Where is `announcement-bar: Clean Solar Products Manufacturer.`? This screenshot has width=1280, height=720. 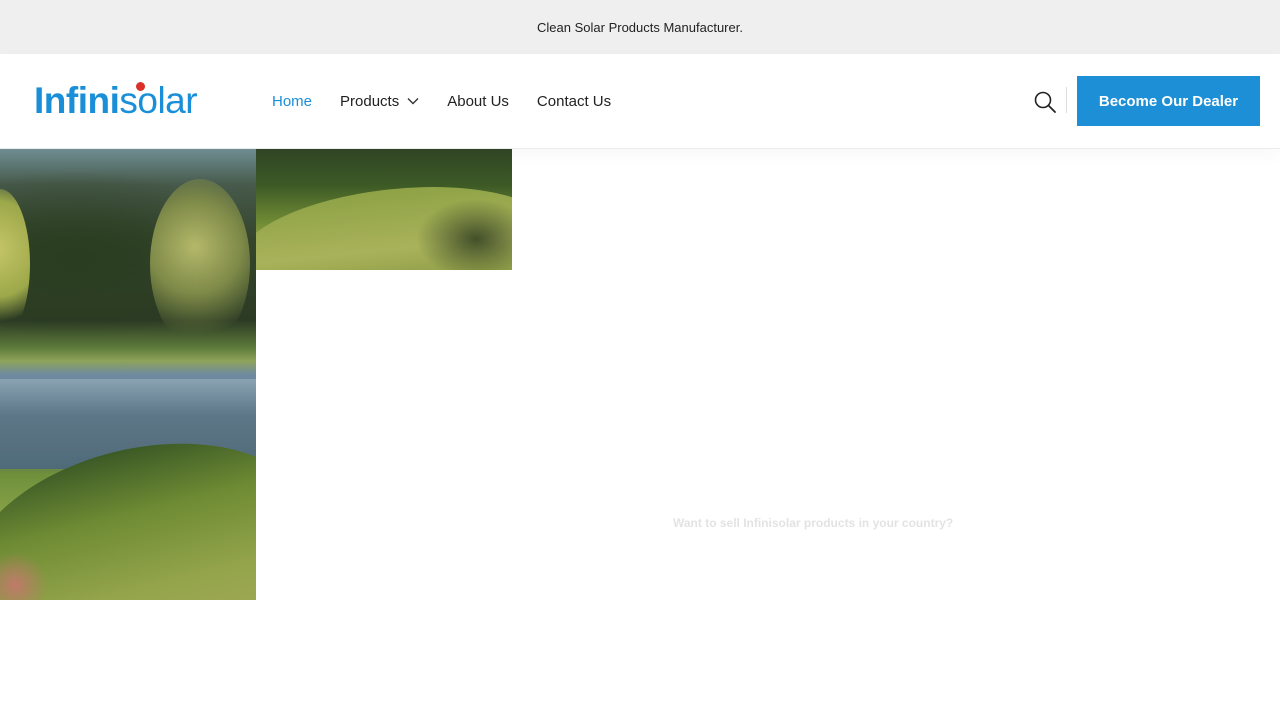
announcement-bar: Clean Solar Products Manufacturer. is located at coordinates (640, 27).